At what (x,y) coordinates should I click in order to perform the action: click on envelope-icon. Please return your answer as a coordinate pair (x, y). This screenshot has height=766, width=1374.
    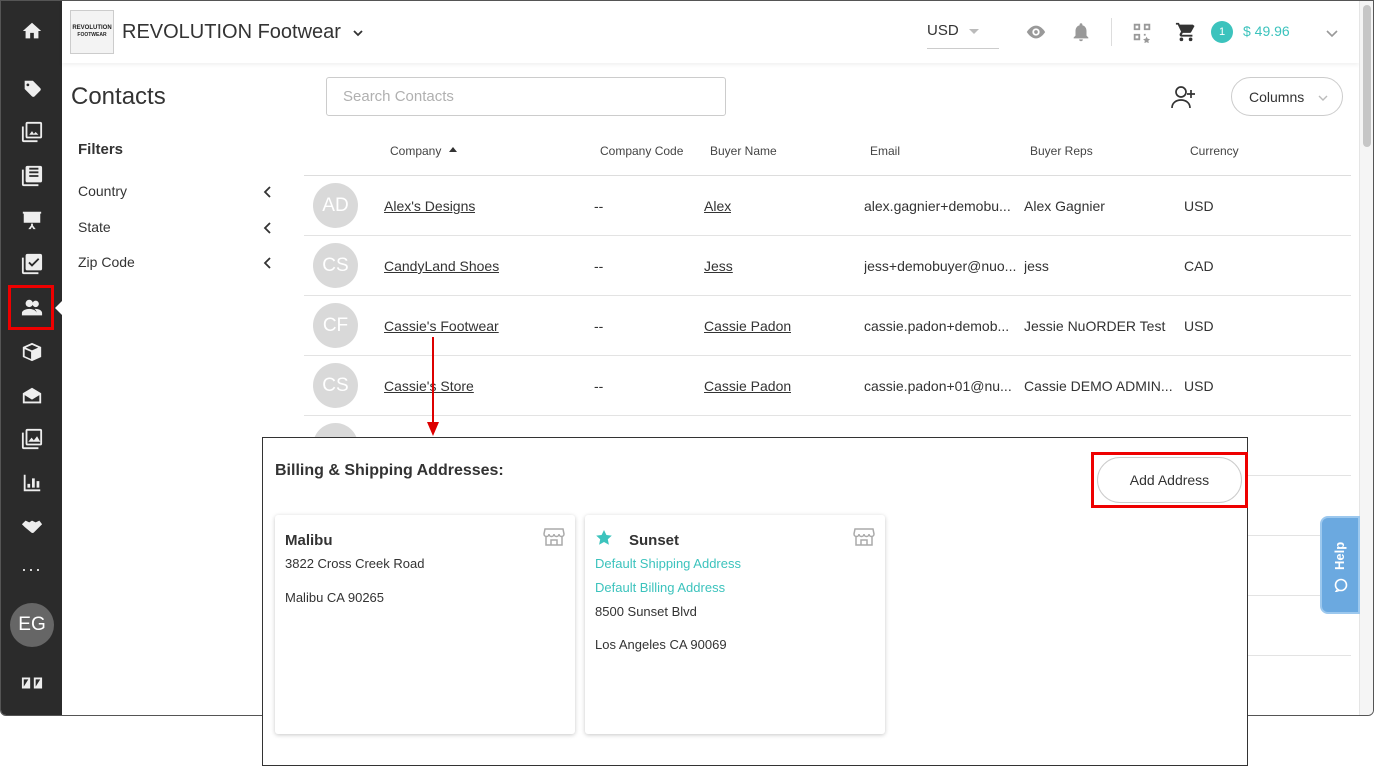
    Looking at the image, I should click on (31, 395).